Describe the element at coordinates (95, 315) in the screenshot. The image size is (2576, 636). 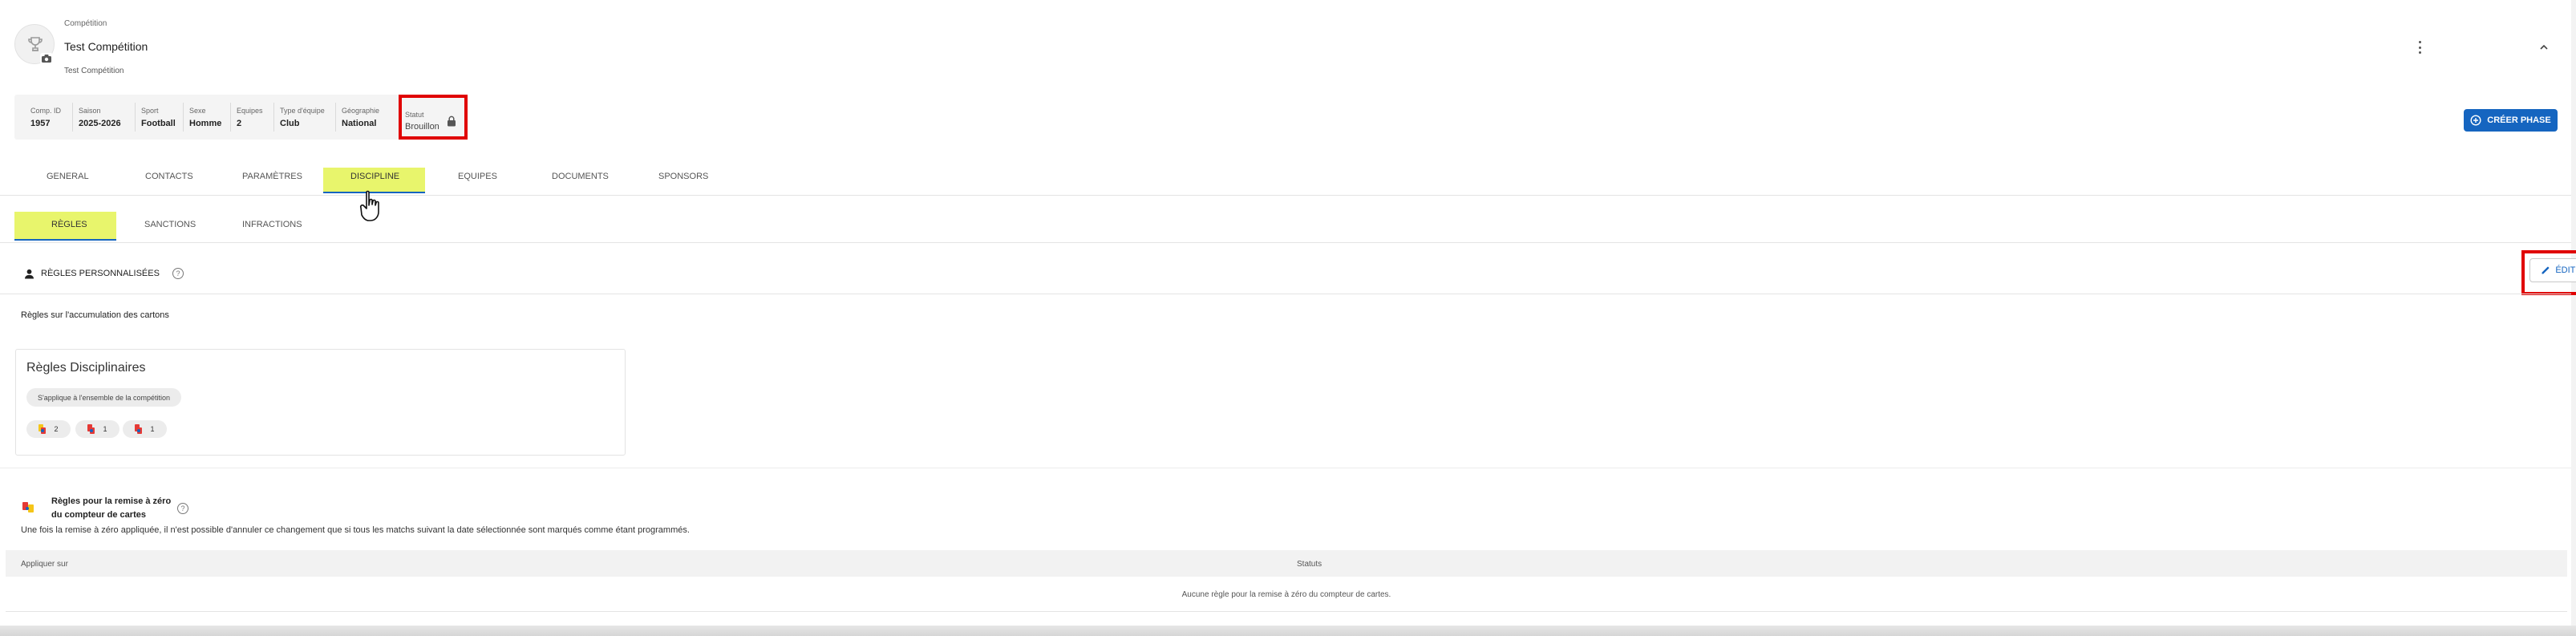
I see `cards-accumulation-title: Règles sur l'accumulation des cartons` at that location.